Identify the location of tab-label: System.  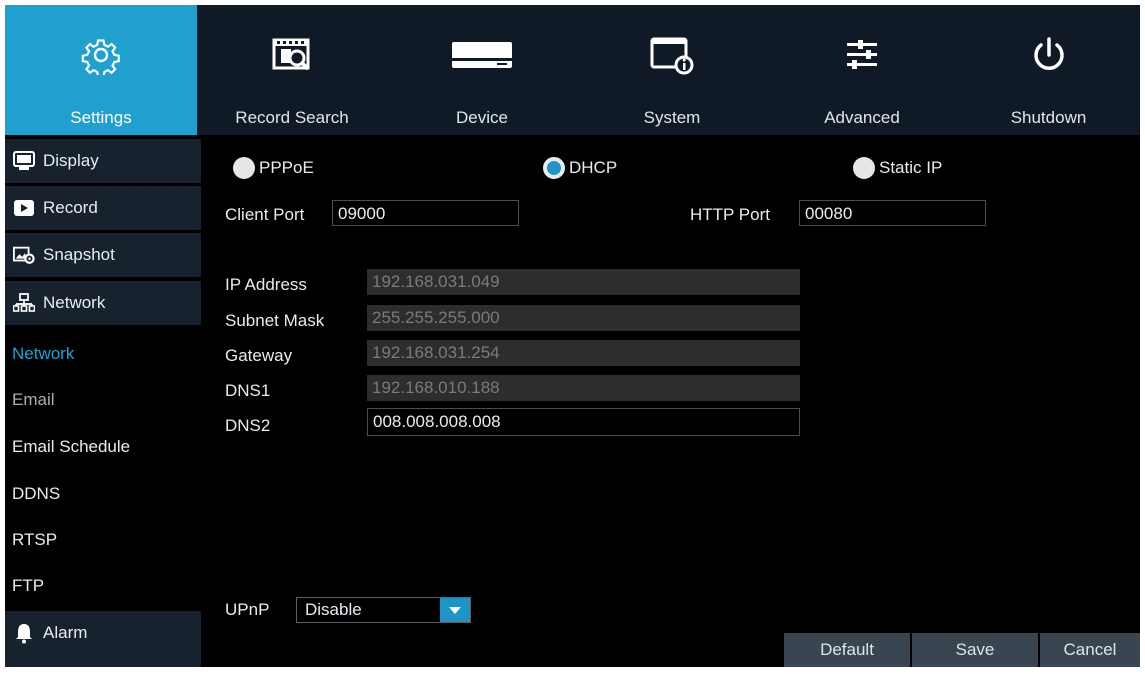
(672, 117).